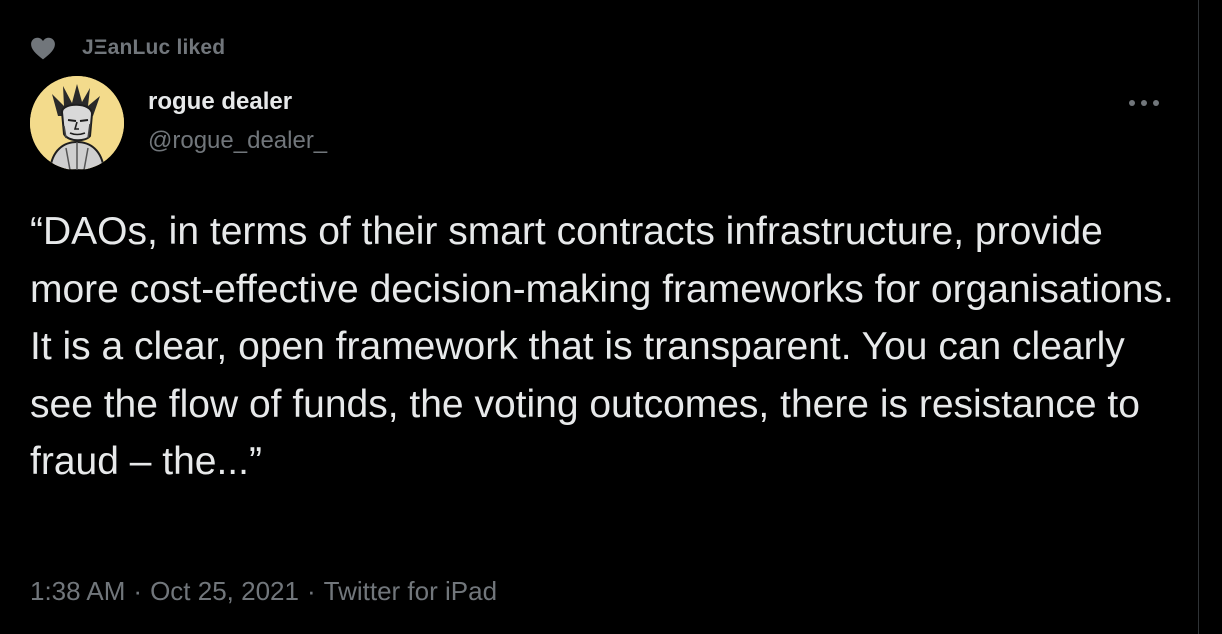  I want to click on author-handle: @rogue_dealer_, so click(237, 141).